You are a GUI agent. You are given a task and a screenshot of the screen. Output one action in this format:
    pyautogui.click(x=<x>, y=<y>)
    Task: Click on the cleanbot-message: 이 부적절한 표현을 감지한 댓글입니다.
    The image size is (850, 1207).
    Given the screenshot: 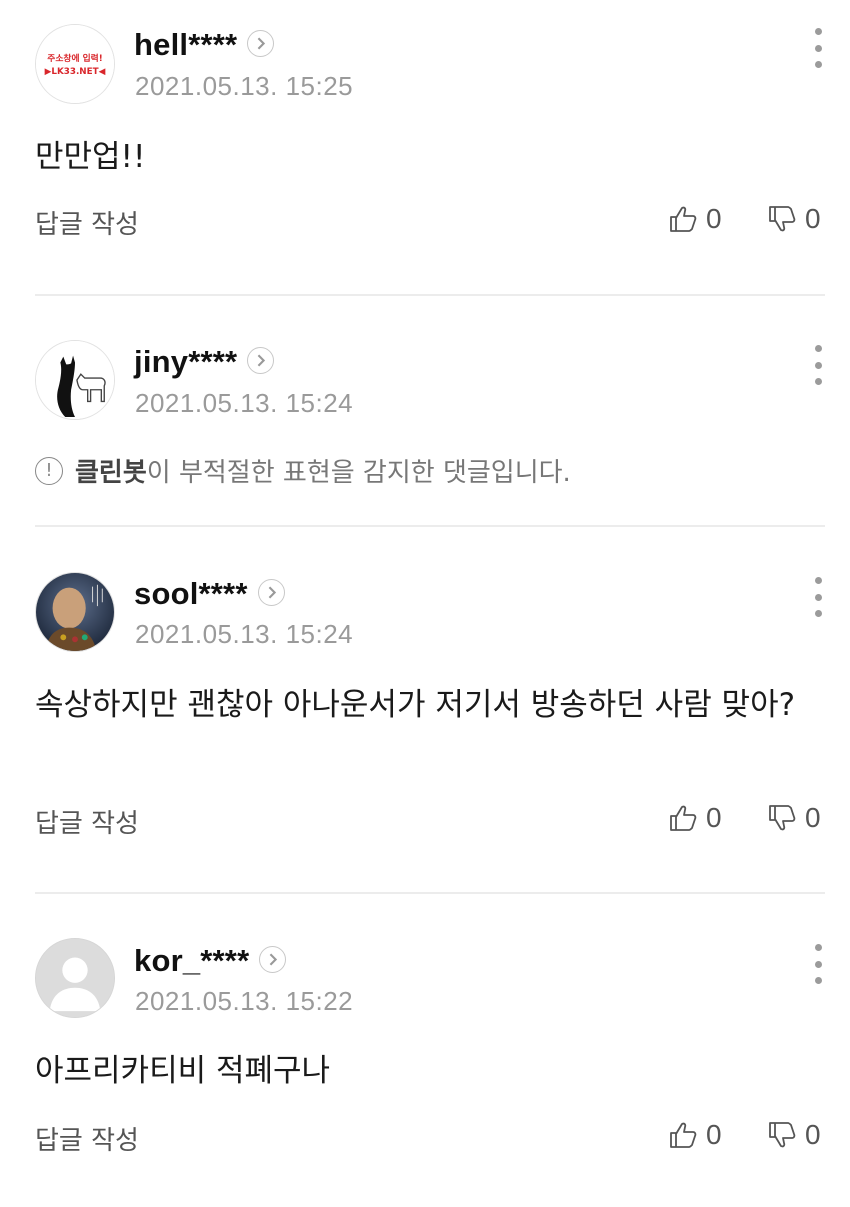 What is the action you would take?
    pyautogui.click(x=358, y=473)
    